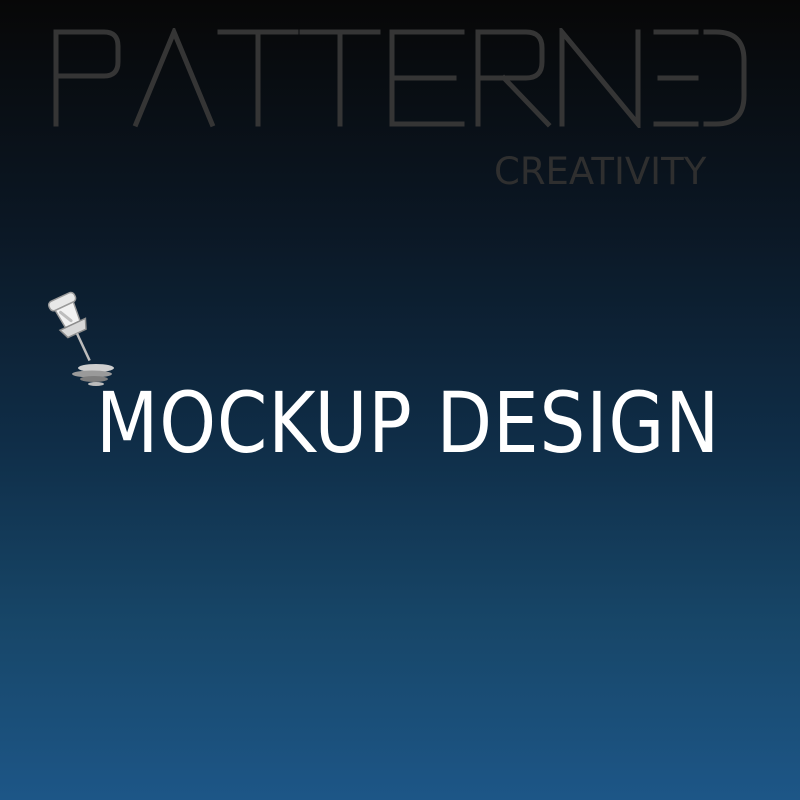 This screenshot has height=800, width=800. Describe the element at coordinates (408, 423) in the screenshot. I see `main-title: MOCKUP DESIGN` at that location.